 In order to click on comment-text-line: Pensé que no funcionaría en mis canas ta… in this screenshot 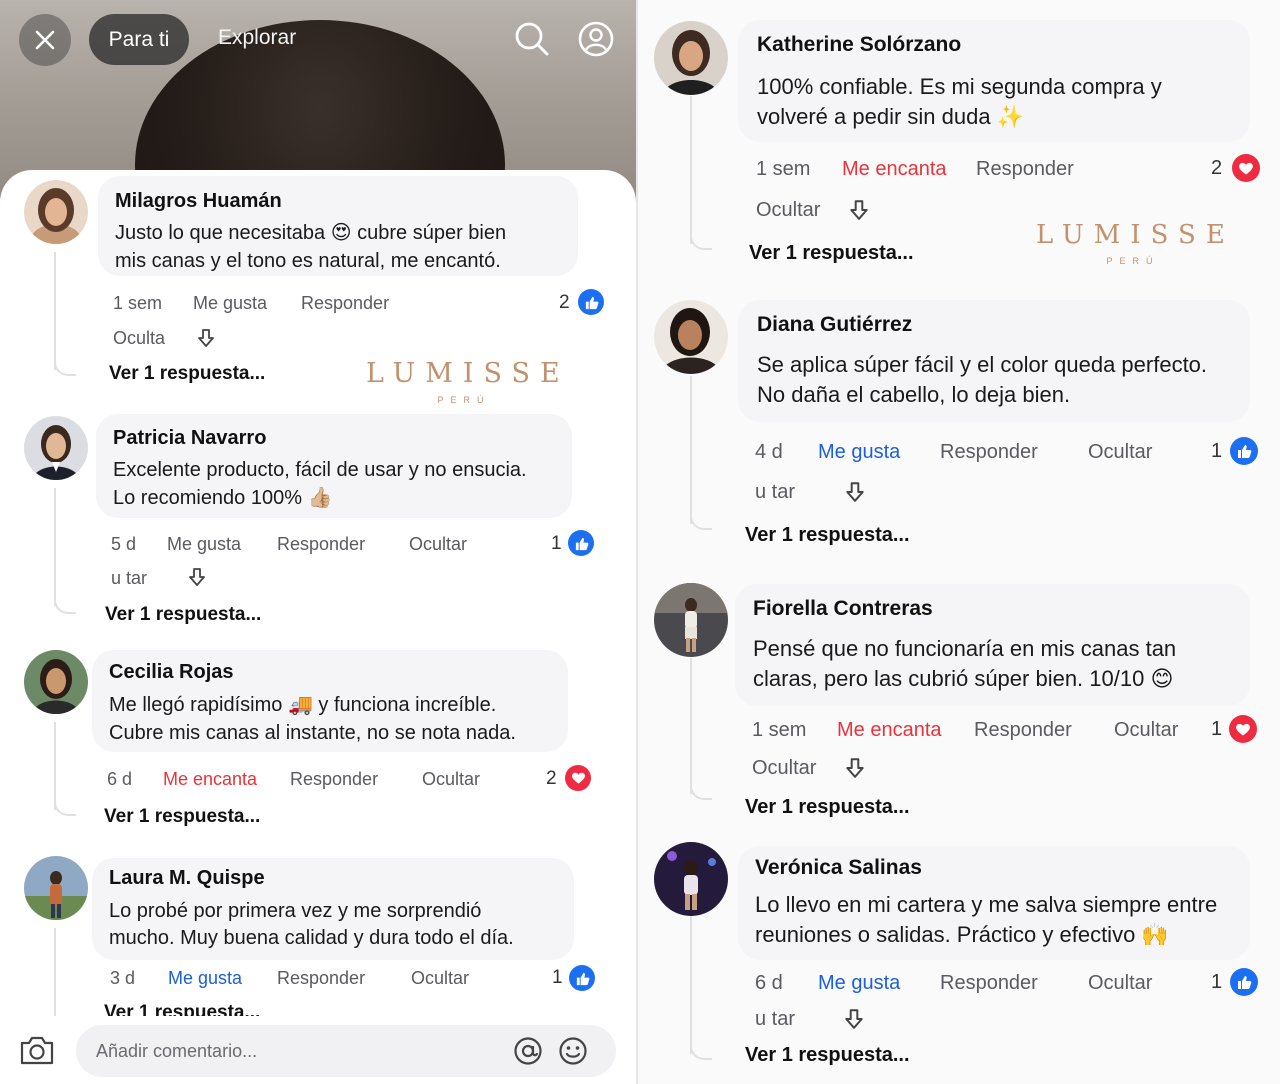, I will do `click(965, 648)`.